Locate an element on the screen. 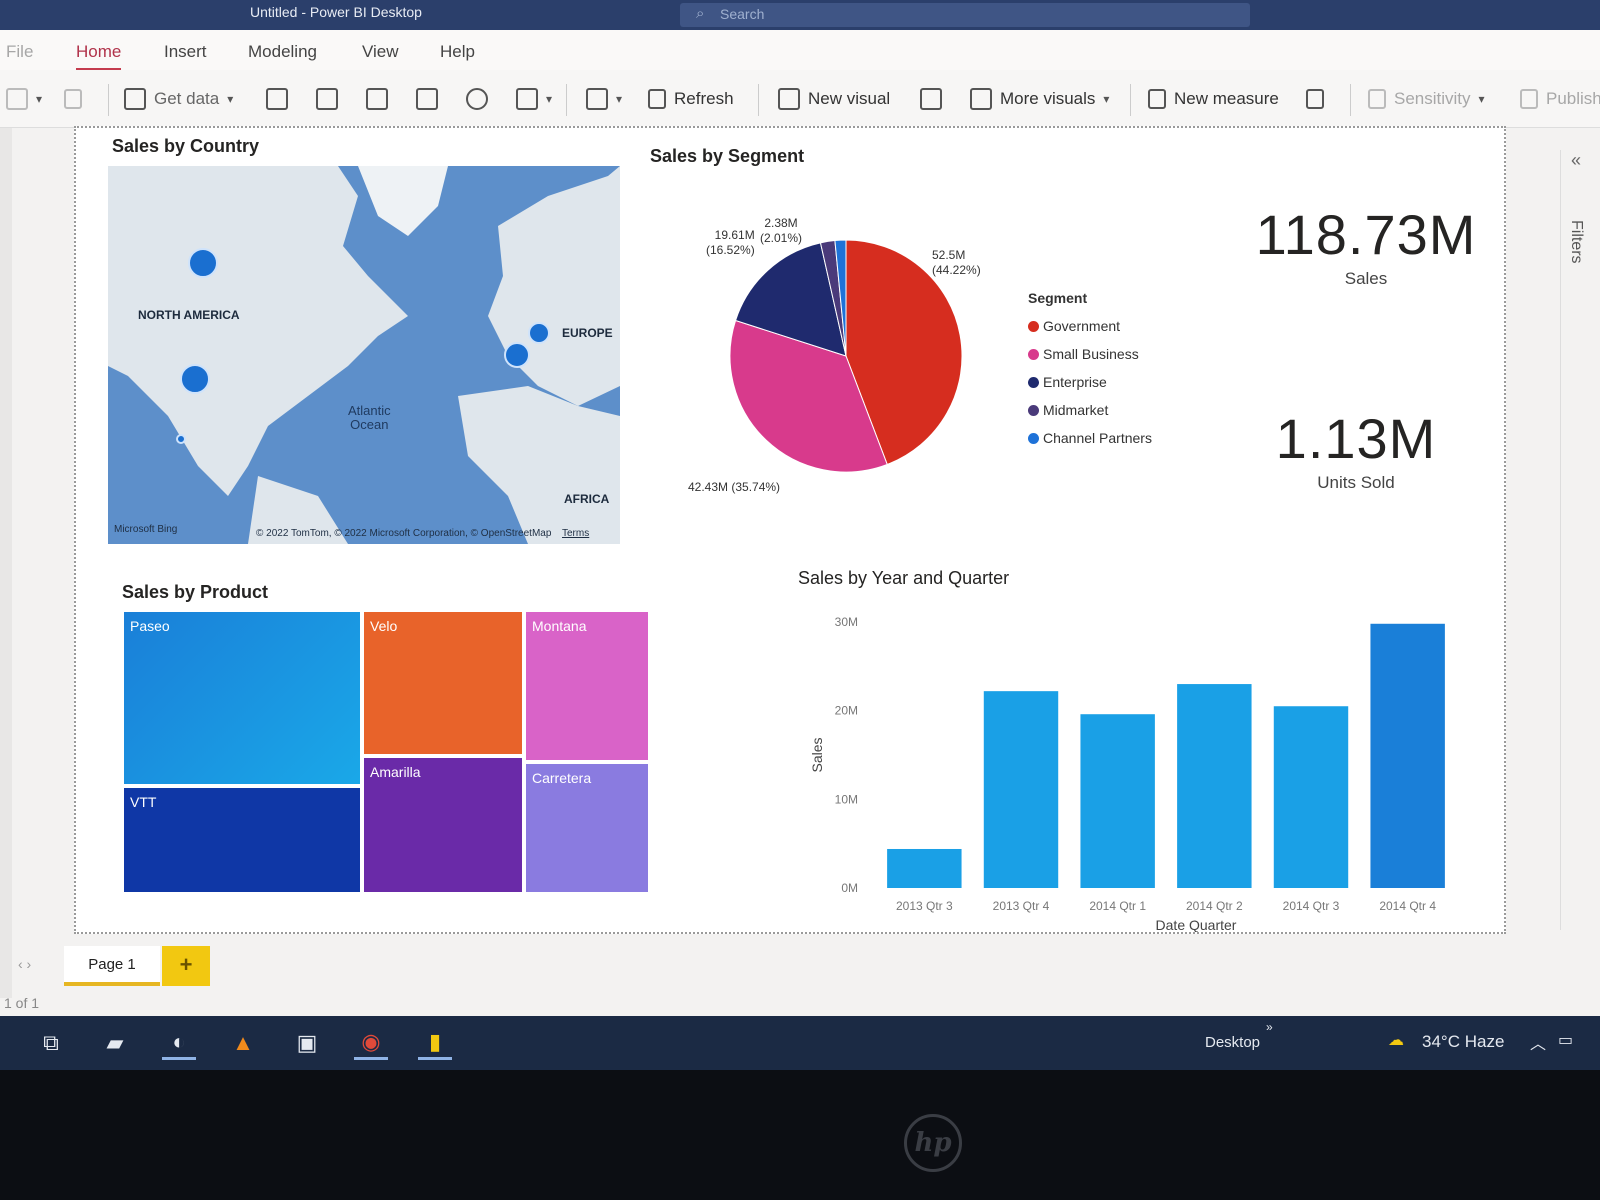  menu-insert: Insert is located at coordinates (185, 52).